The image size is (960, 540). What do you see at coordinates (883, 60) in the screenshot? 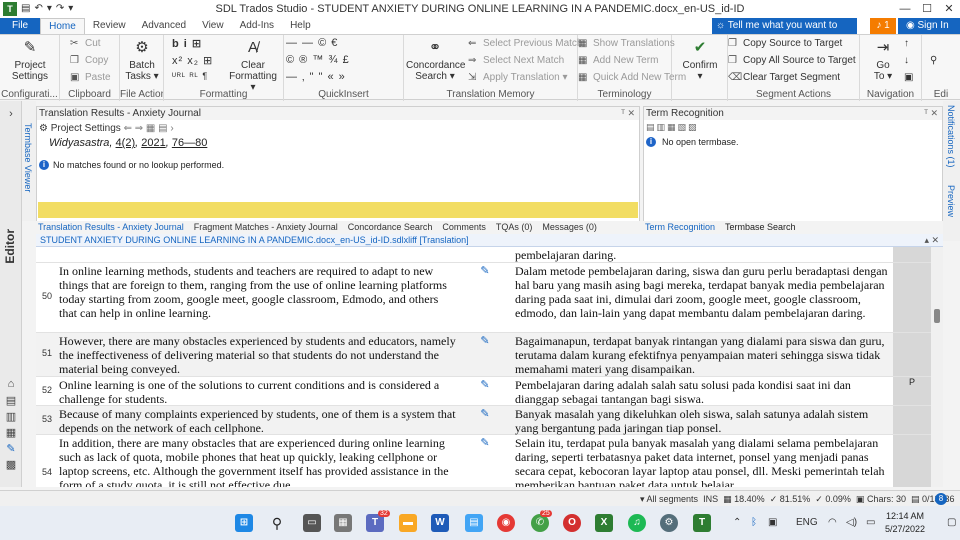
I see `go-to-button: ⇥ Go To ▾` at bounding box center [883, 60].